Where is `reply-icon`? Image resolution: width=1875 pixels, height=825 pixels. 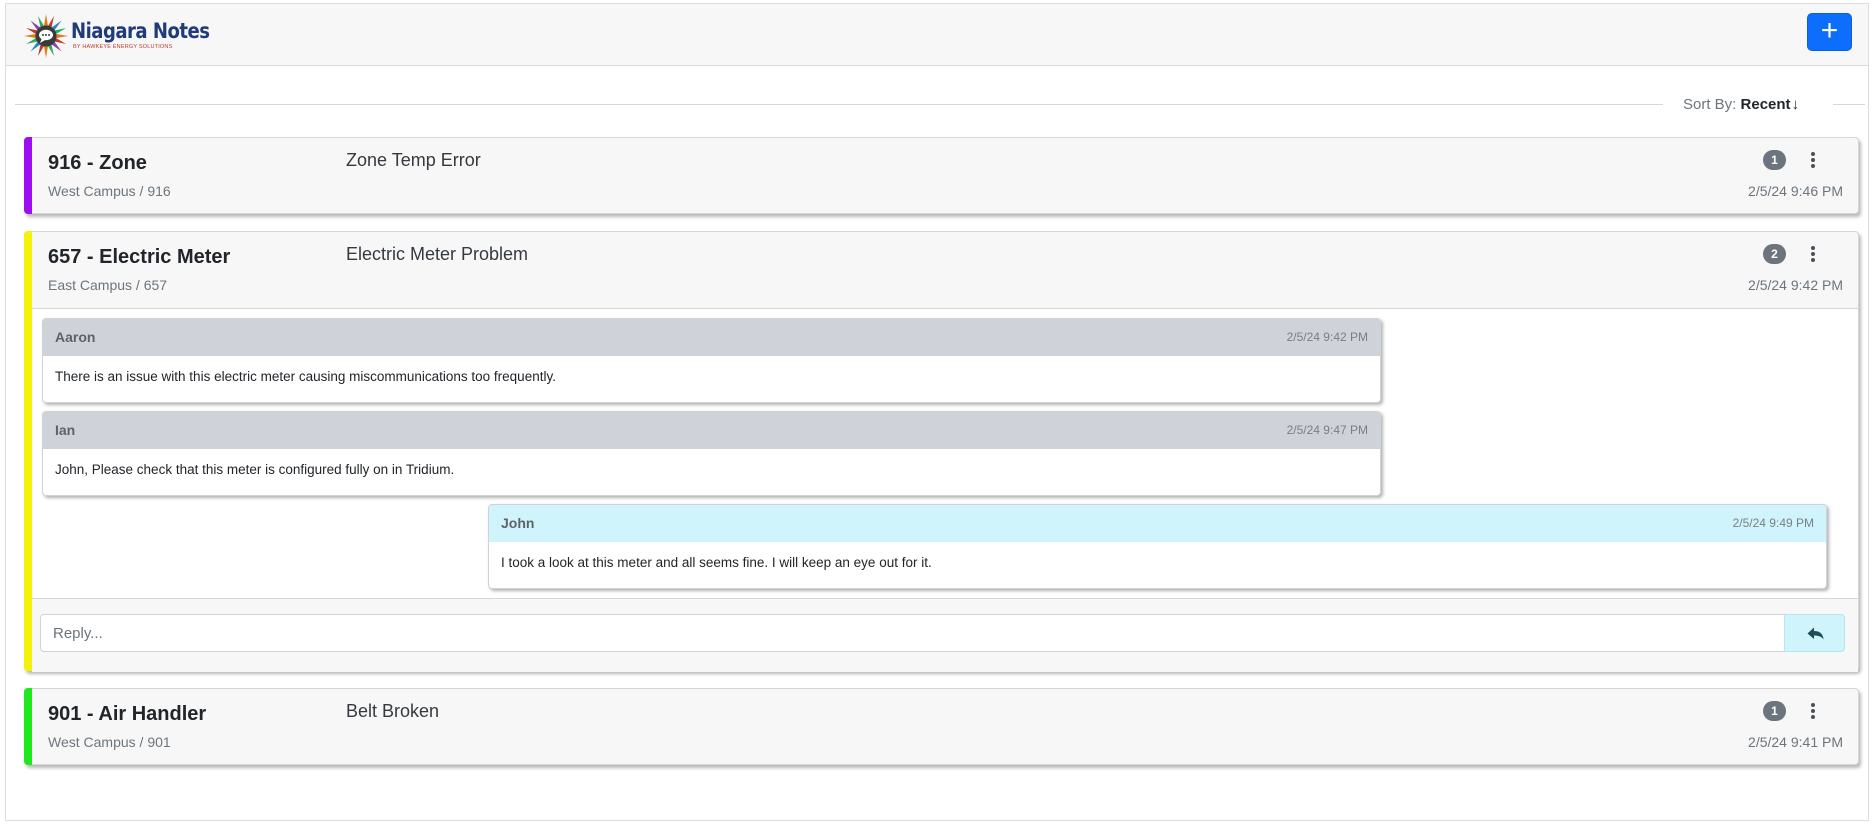
reply-icon is located at coordinates (1815, 633).